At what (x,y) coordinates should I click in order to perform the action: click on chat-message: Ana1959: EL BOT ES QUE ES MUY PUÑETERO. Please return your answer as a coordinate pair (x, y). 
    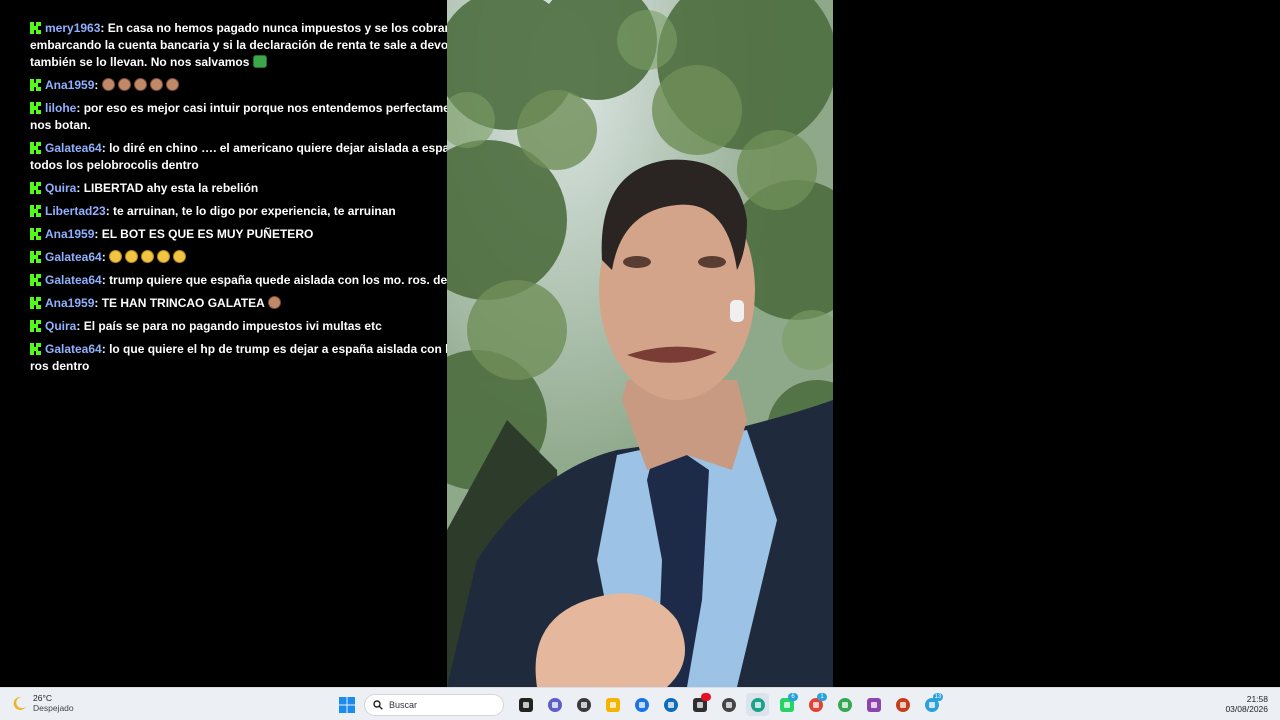
    Looking at the image, I should click on (265, 234).